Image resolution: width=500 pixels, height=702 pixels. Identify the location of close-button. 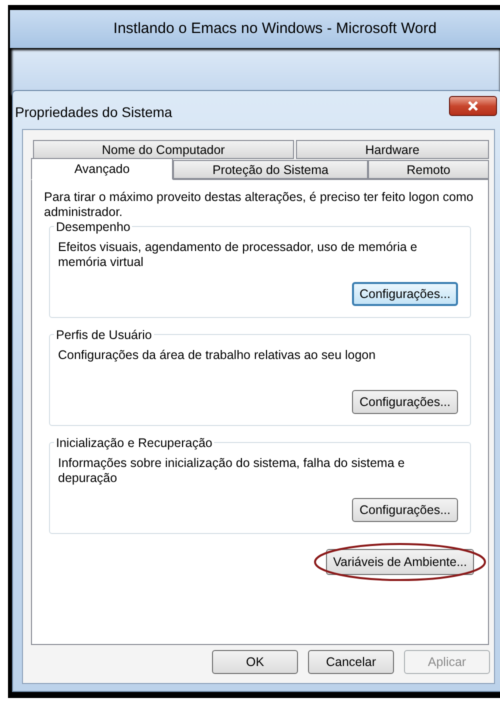
(473, 106).